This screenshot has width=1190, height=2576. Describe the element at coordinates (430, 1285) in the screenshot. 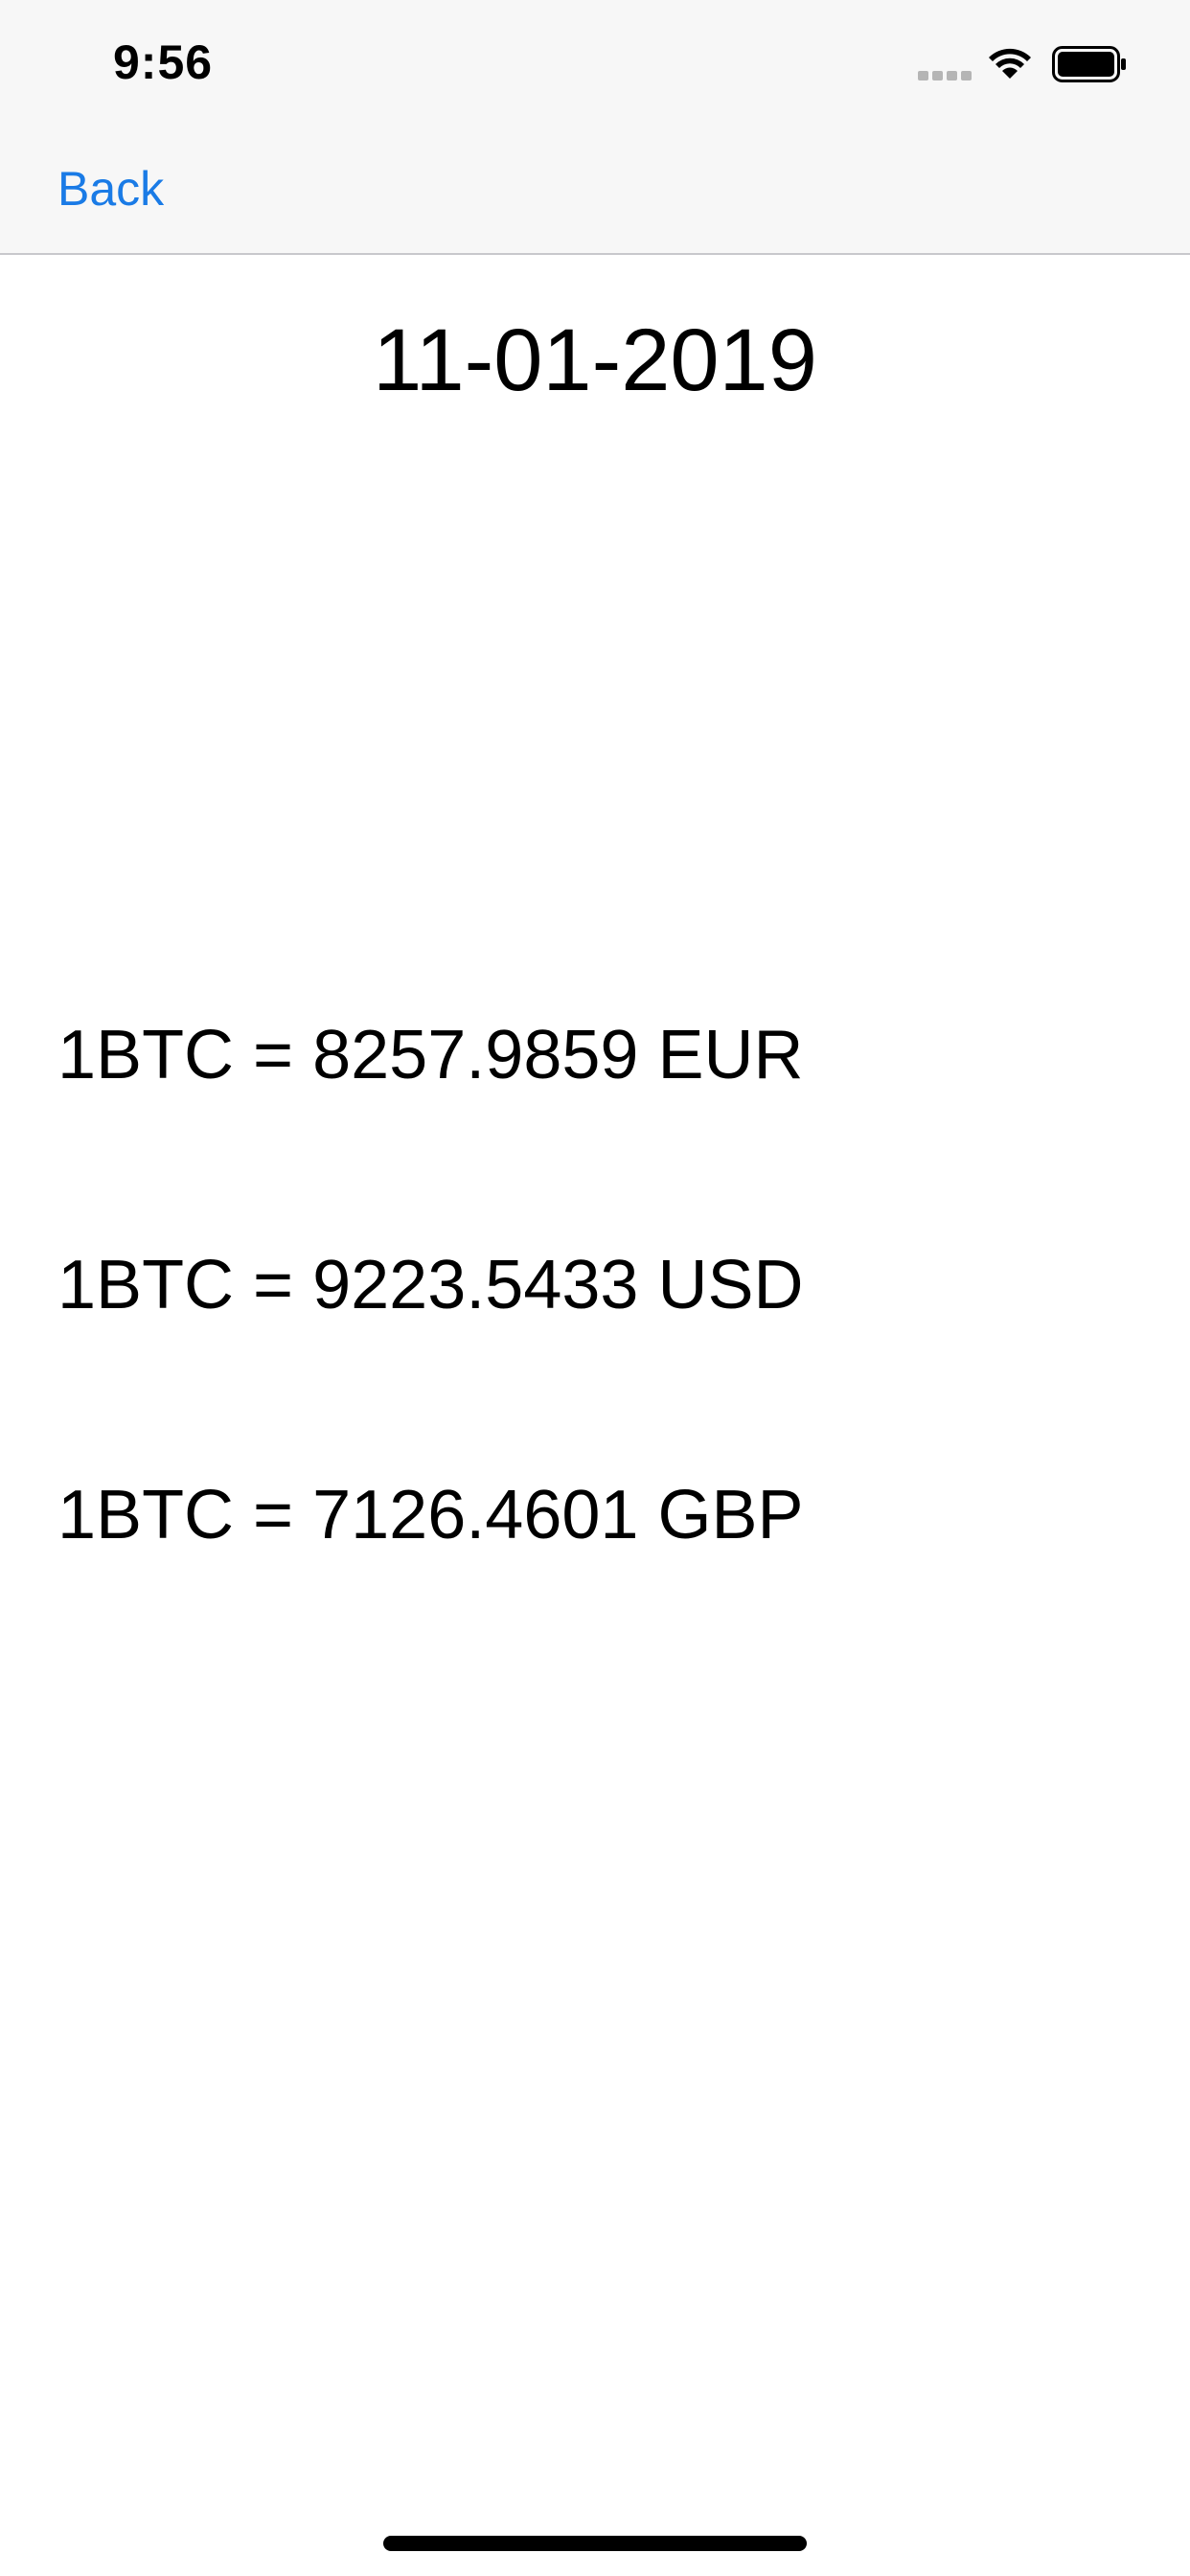

I see `rate-usd: 1BTC = 9223.5433 USD` at that location.